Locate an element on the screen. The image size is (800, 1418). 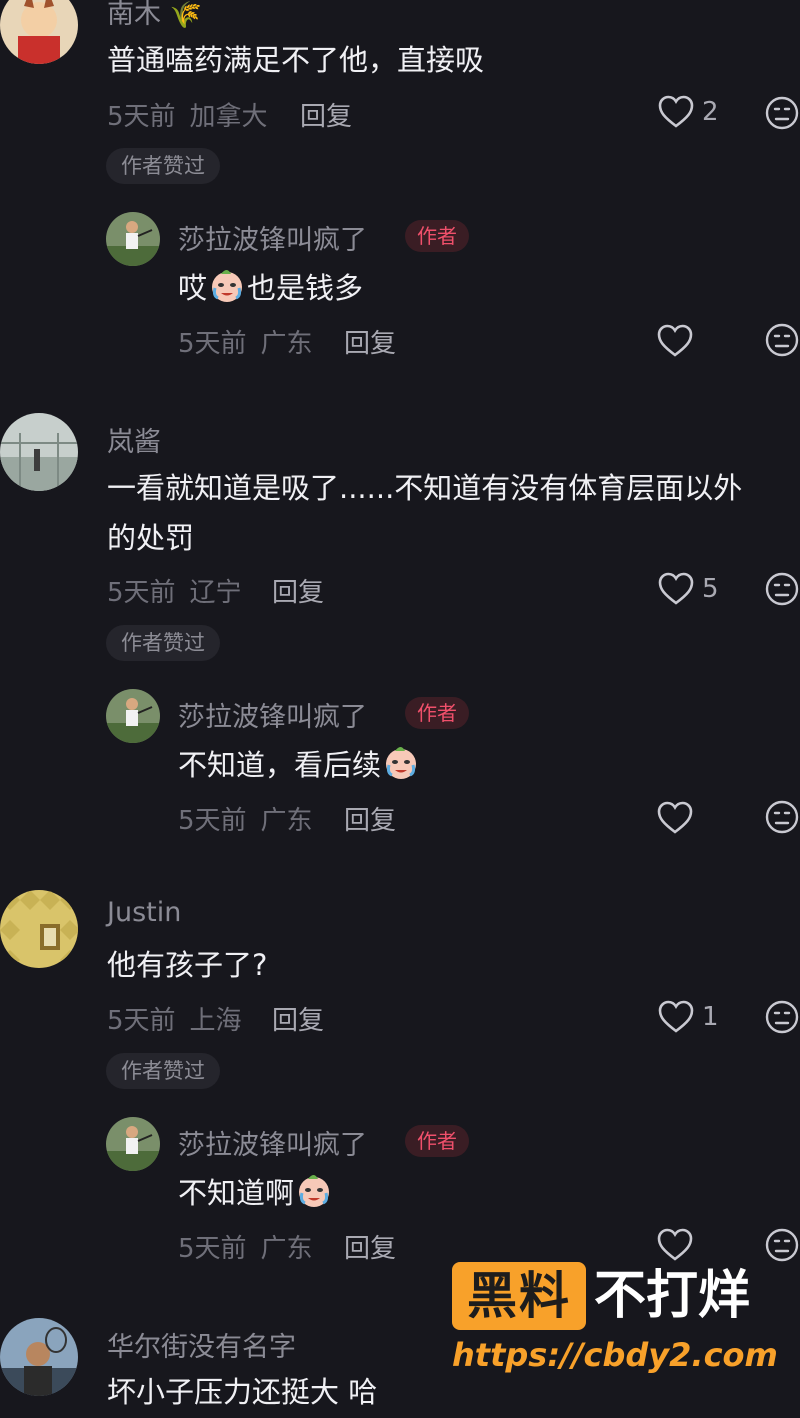
reply-text: 哎也是钱多 is located at coordinates (270, 288).